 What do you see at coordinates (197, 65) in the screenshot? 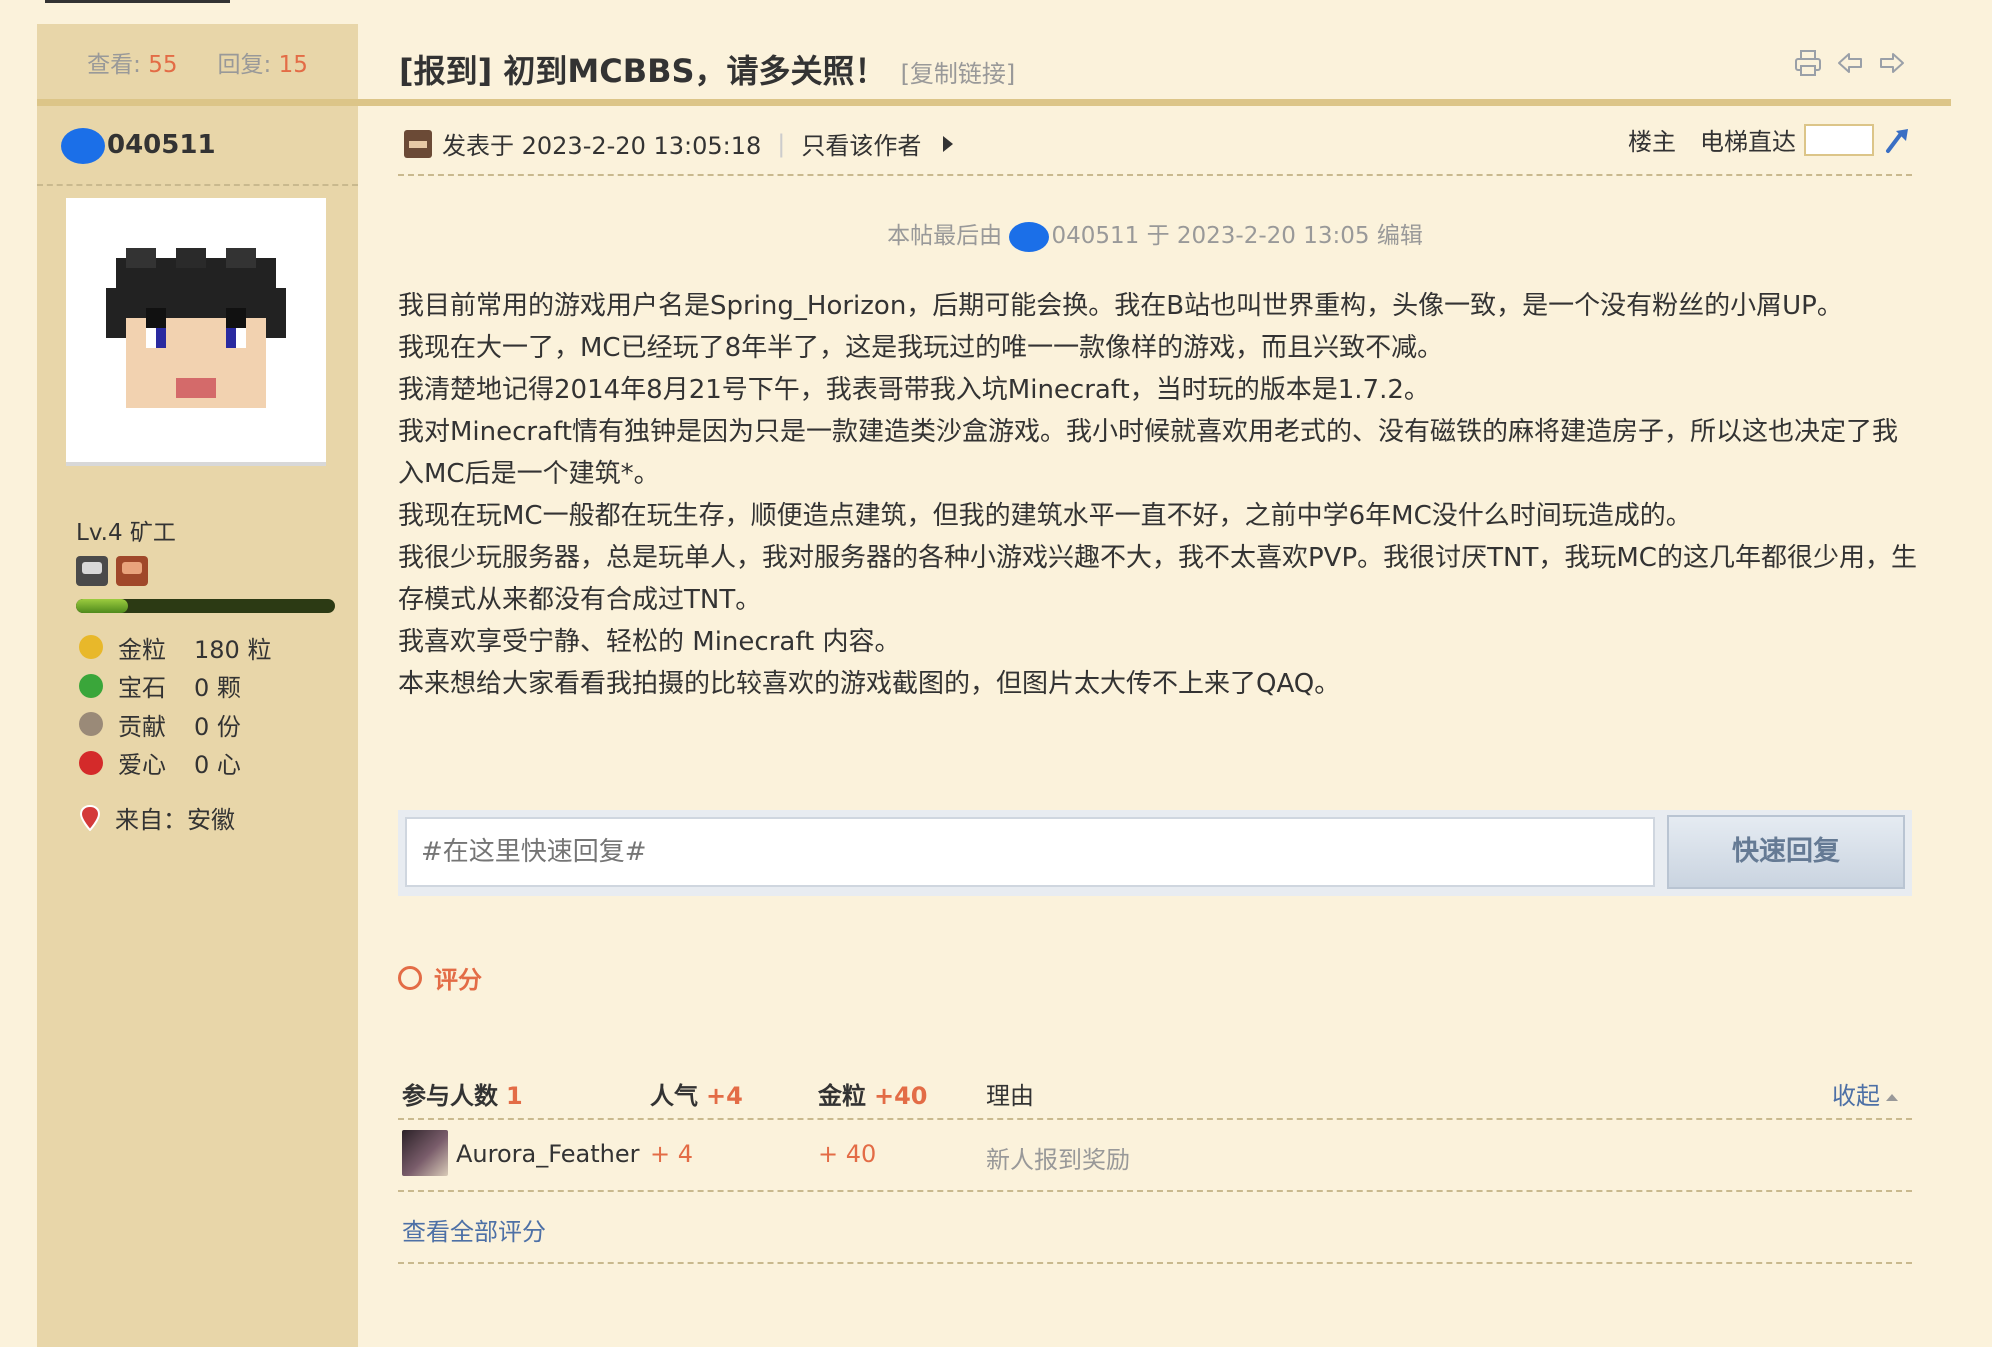
I see `thread-stats: 查看: 55 回复: 15` at bounding box center [197, 65].